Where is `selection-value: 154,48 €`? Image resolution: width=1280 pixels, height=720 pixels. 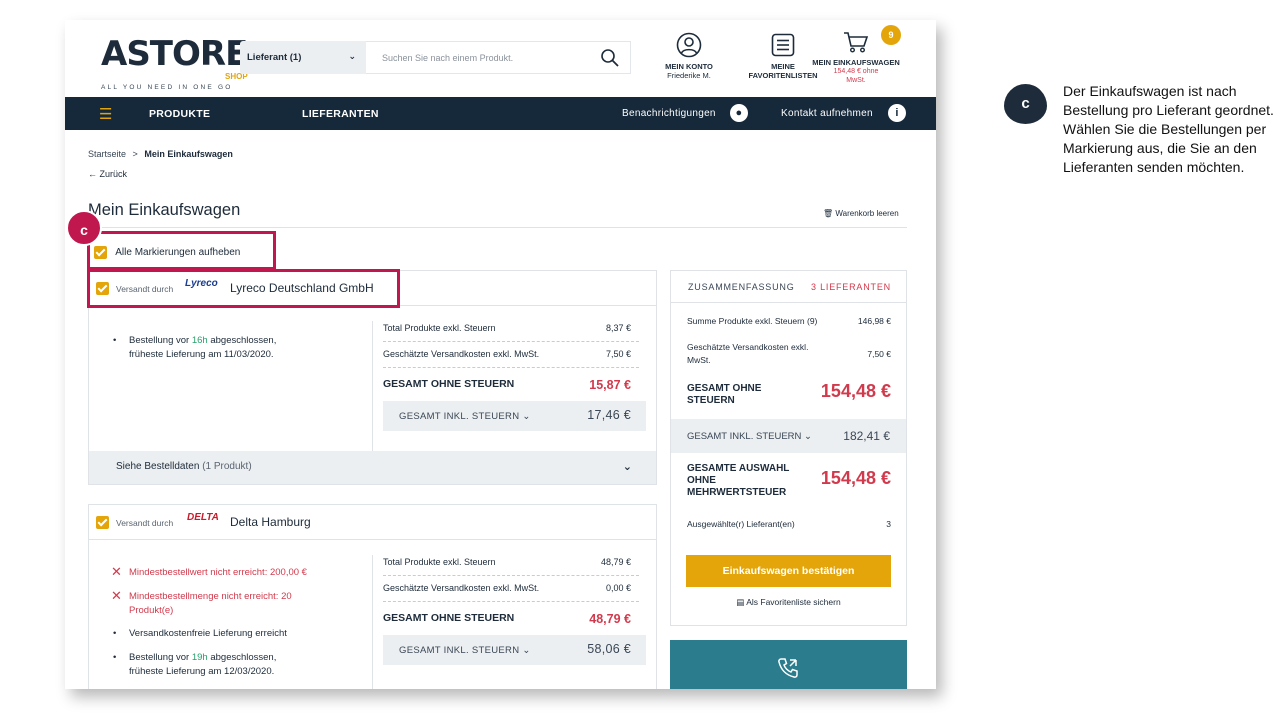 selection-value: 154,48 € is located at coordinates (855, 478).